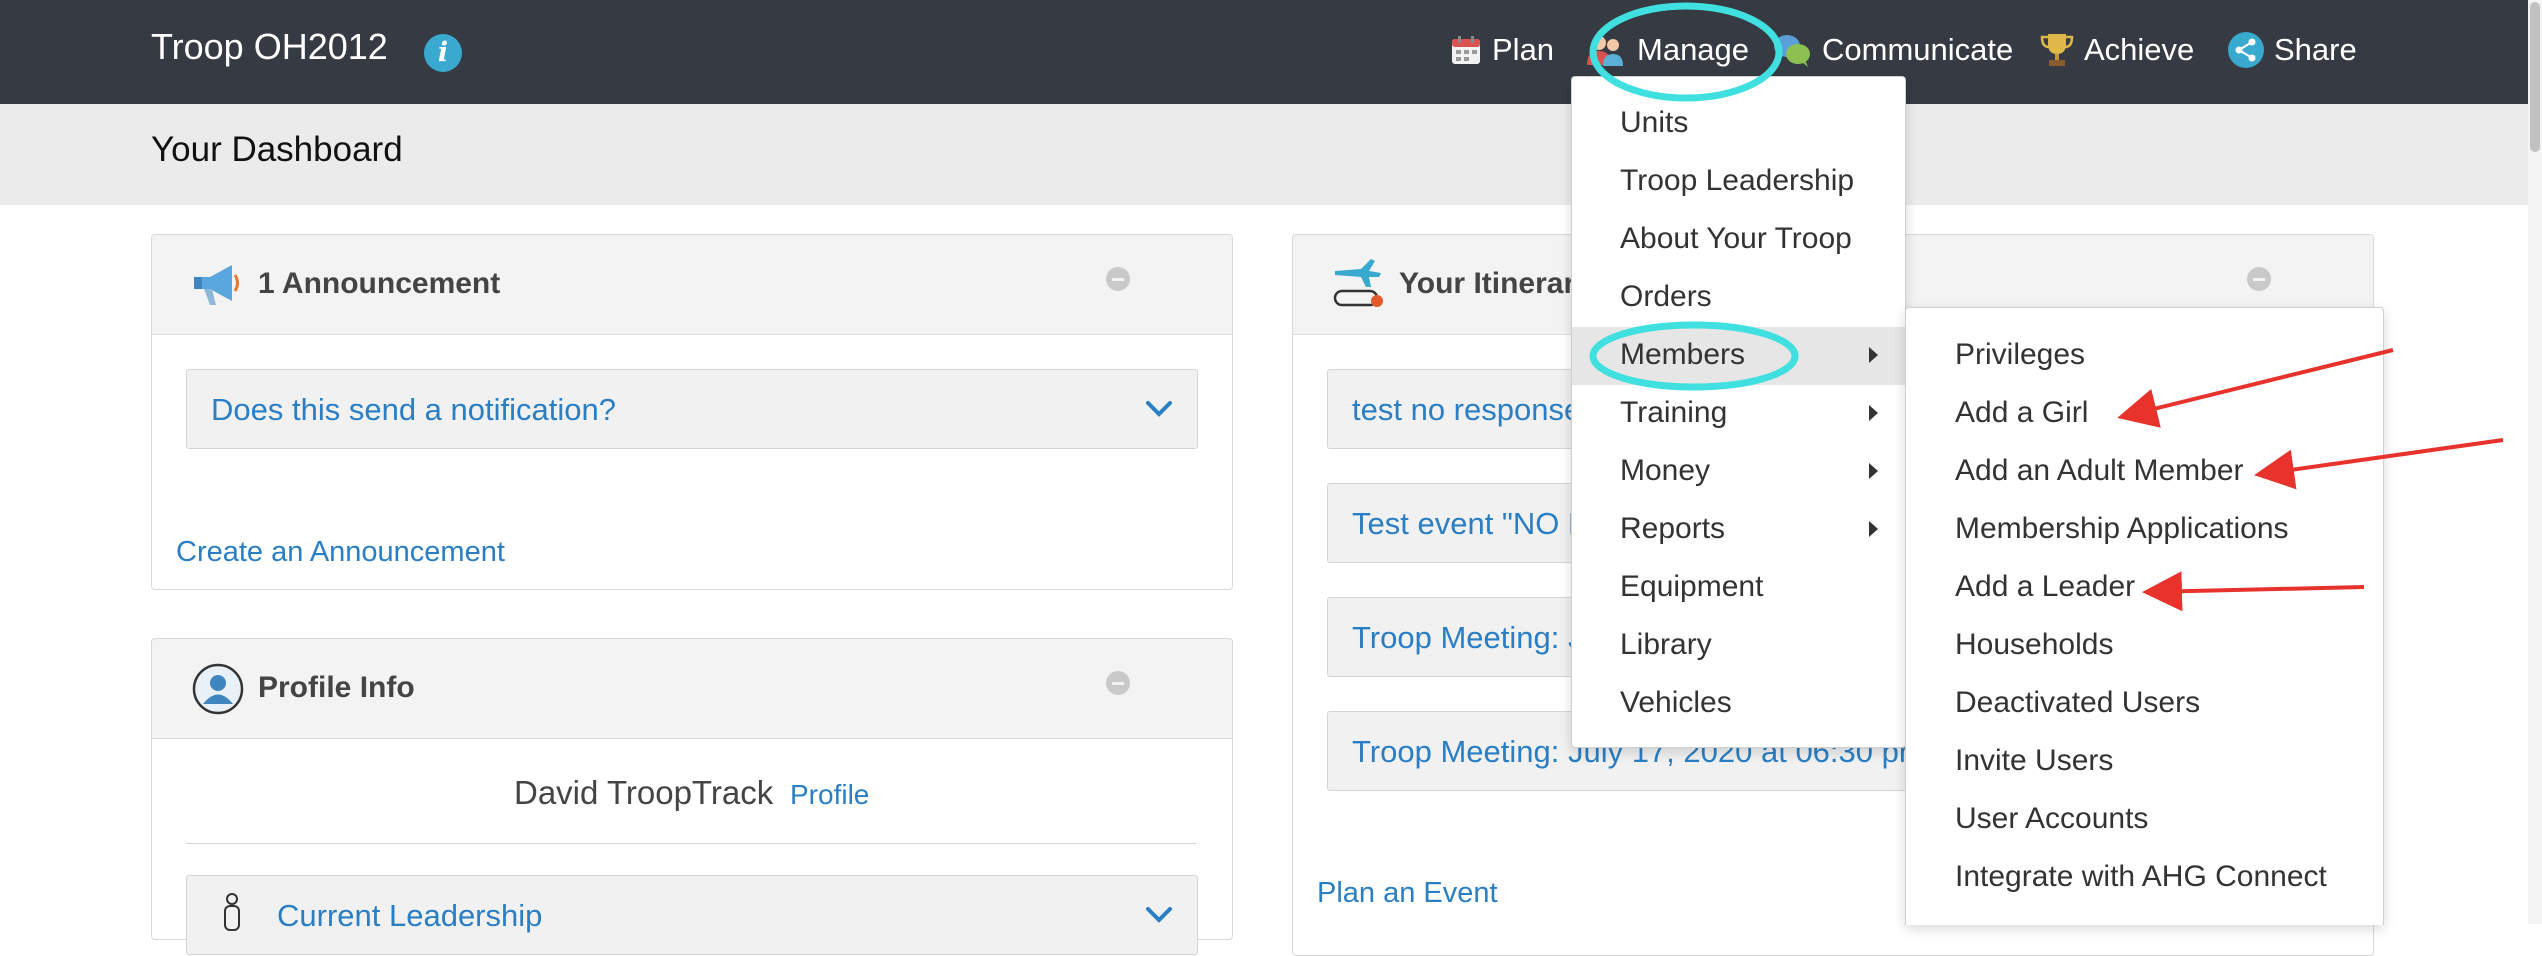 The width and height of the screenshot is (2542, 956). What do you see at coordinates (1666, 296) in the screenshot?
I see `menu-item-label: Orders` at bounding box center [1666, 296].